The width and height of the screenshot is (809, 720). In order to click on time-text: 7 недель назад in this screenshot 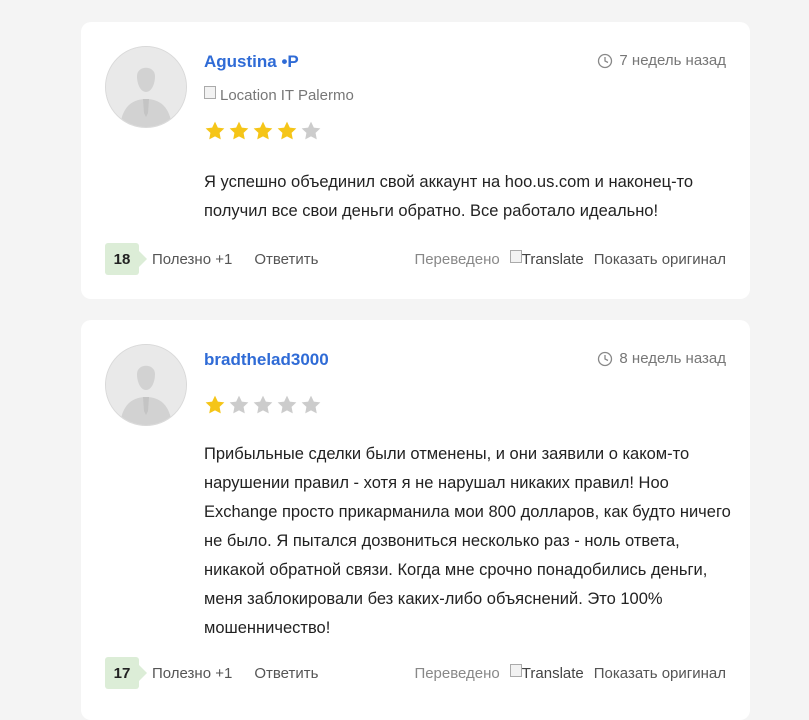, I will do `click(672, 60)`.